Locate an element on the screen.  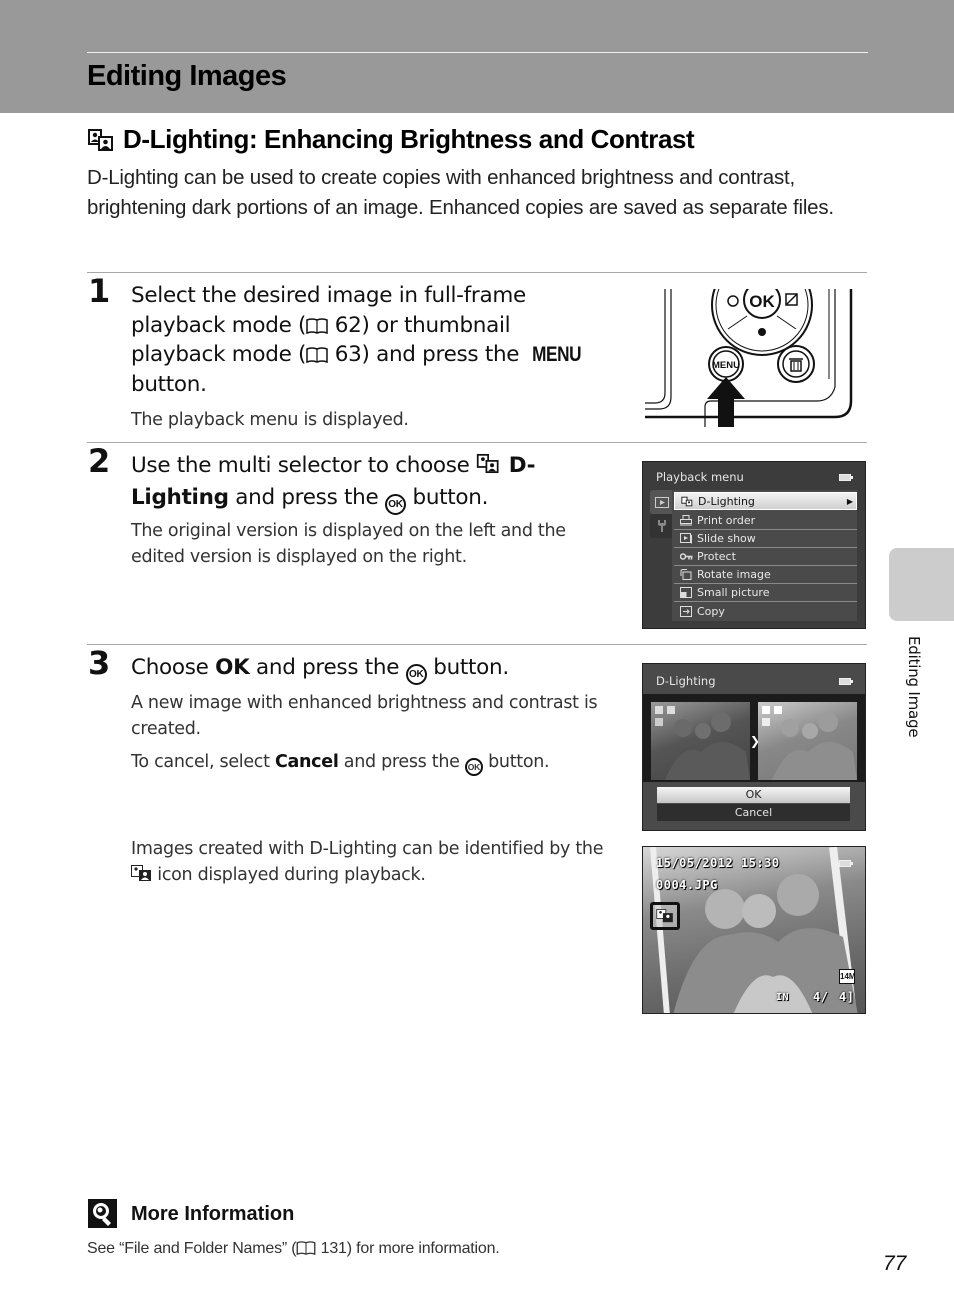
print-order-icon is located at coordinates (686, 520).